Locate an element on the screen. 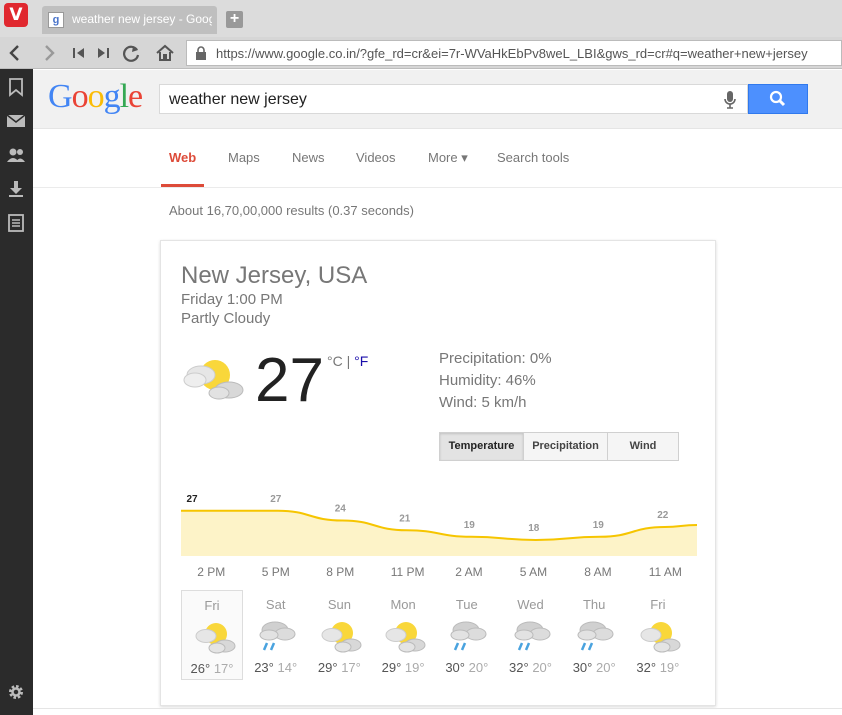 Image resolution: width=842 pixels, height=715 pixels. search-tabs: Web Maps News Videos More ▾ Search tools is located at coordinates (437, 159).